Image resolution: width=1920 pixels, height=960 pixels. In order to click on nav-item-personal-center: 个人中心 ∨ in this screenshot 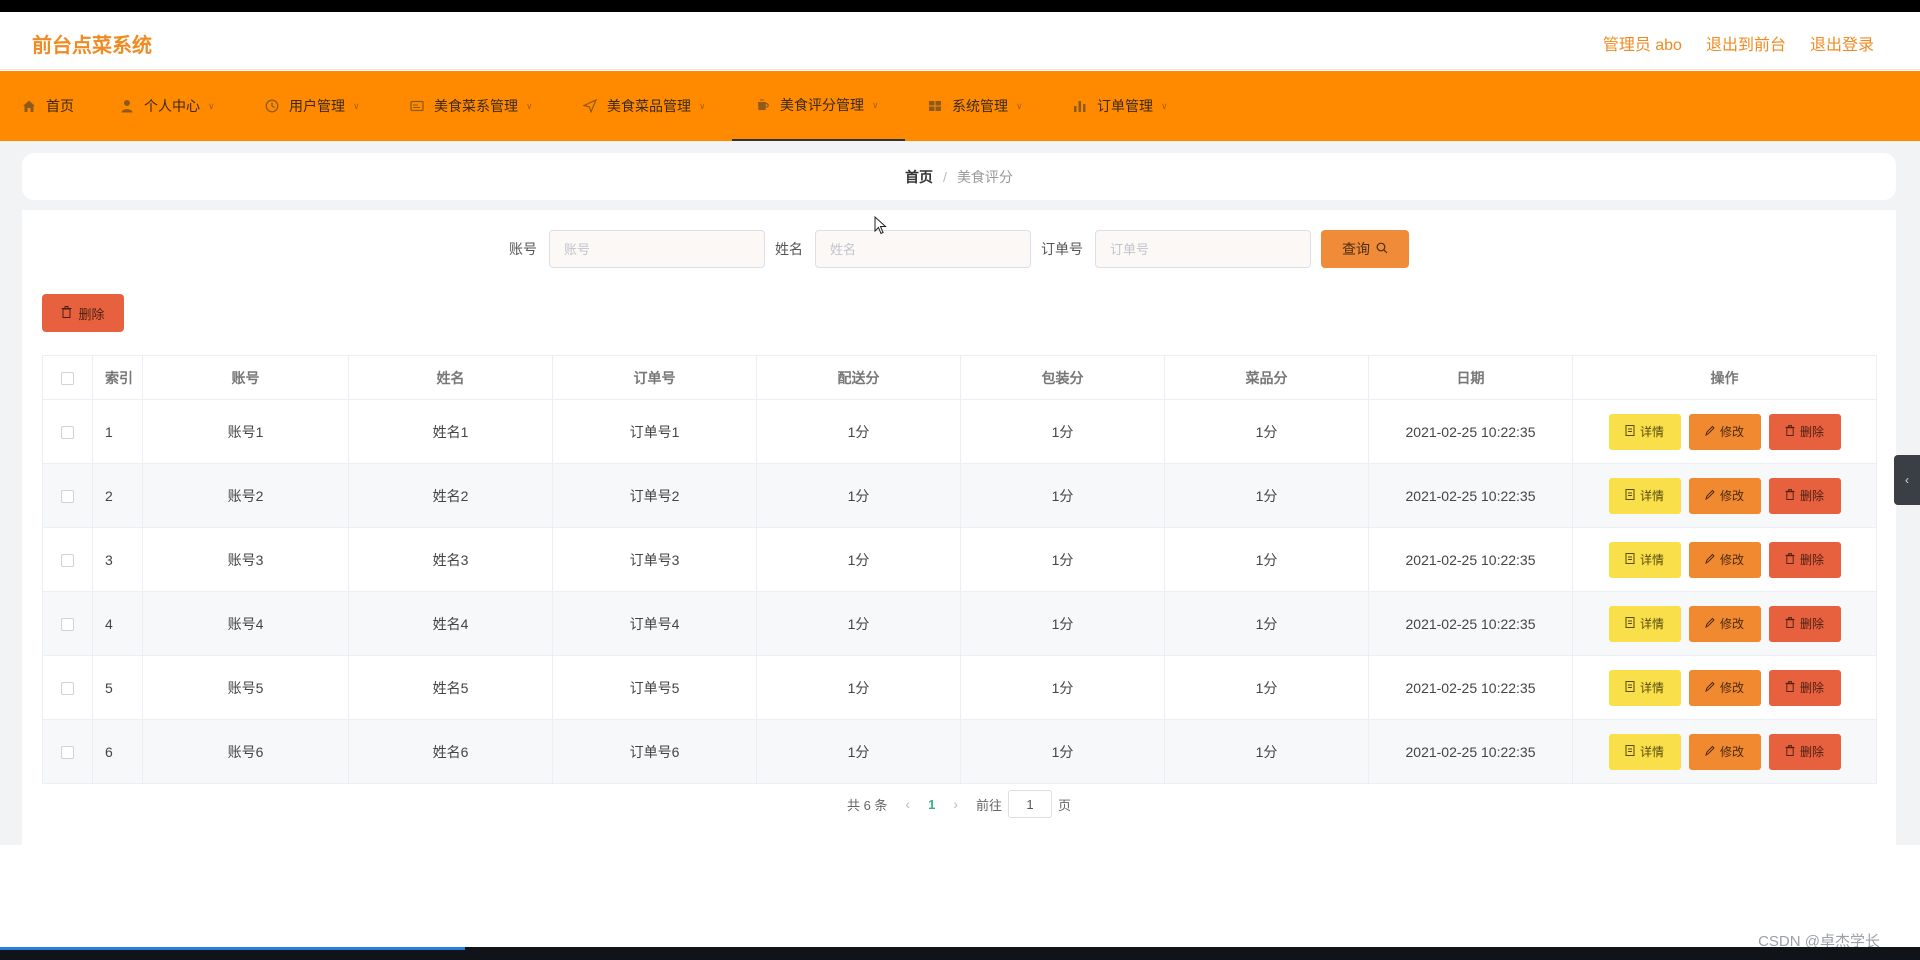, I will do `click(167, 106)`.